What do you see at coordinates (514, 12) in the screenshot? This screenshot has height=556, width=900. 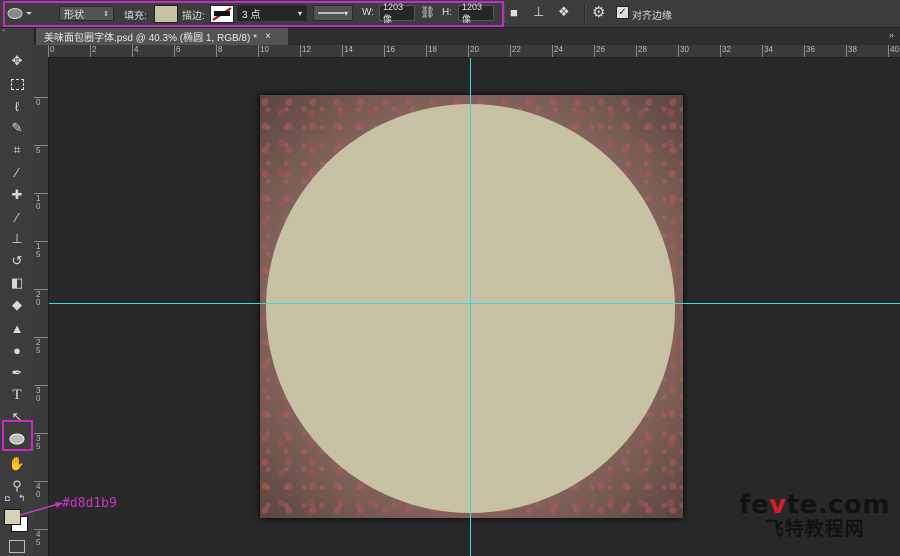 I see `path-operations-icon: ■` at bounding box center [514, 12].